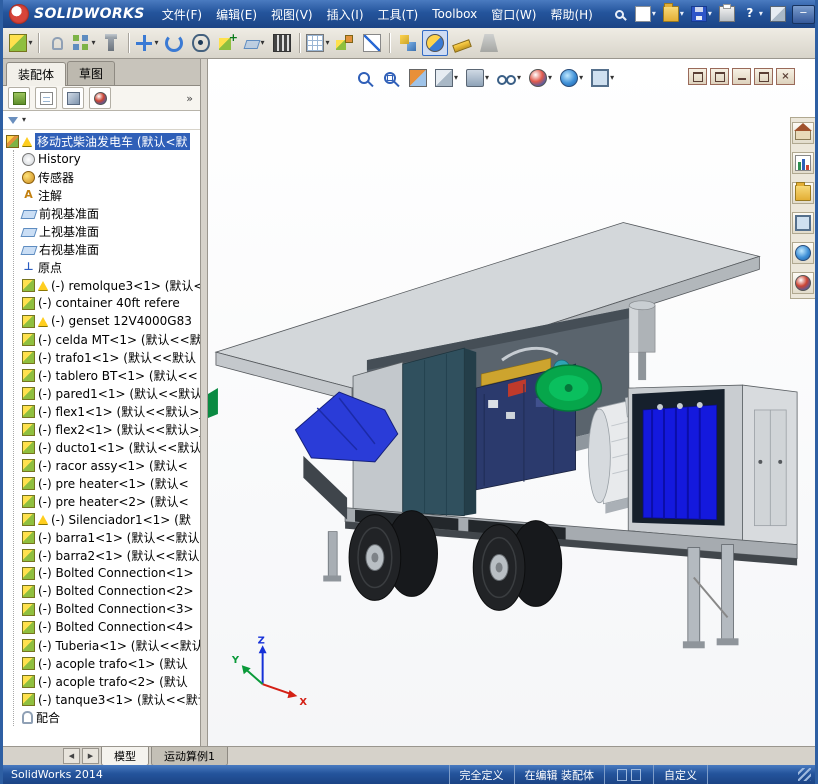  Describe the element at coordinates (101, 717) in the screenshot. I see `tree-item: 配合` at that location.